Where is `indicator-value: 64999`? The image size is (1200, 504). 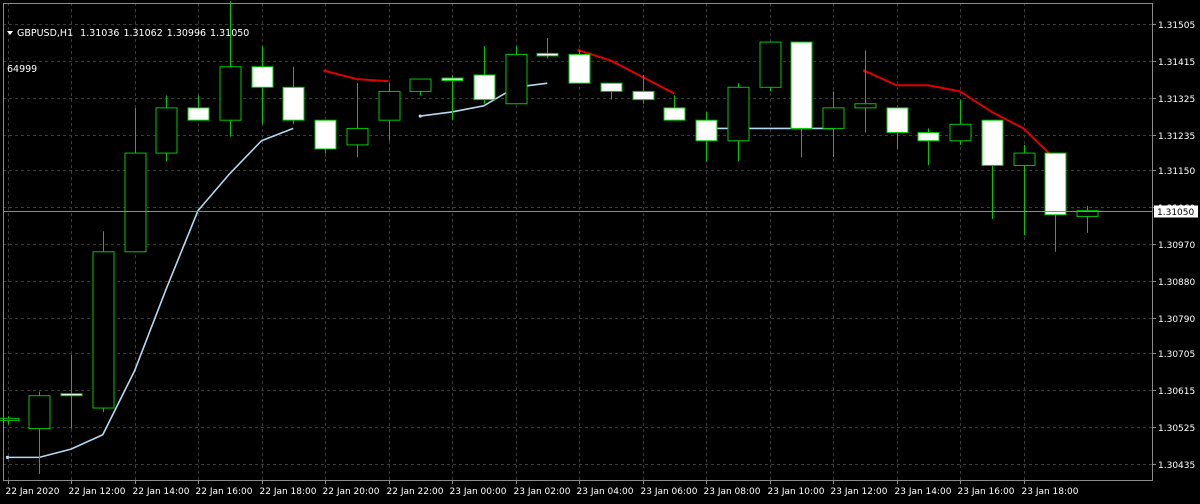 indicator-value: 64999 is located at coordinates (22, 69).